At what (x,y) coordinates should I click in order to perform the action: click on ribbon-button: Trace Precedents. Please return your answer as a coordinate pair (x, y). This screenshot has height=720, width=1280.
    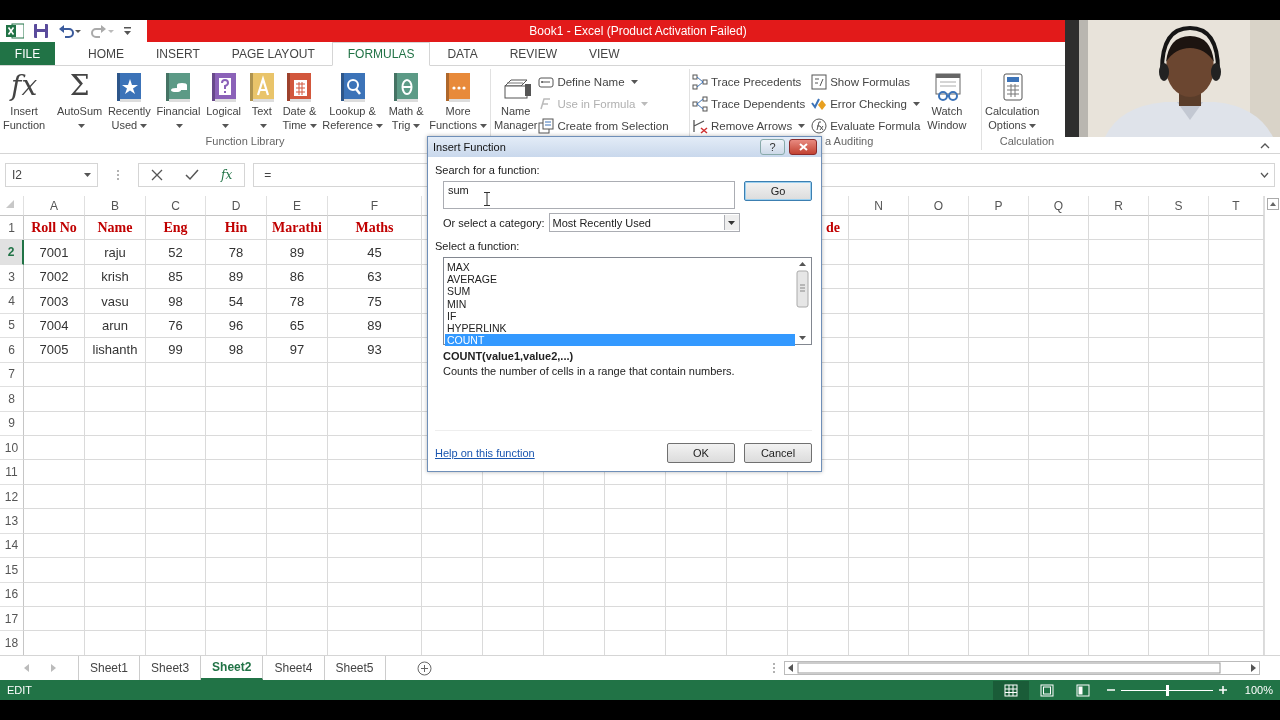
    Looking at the image, I should click on (749, 82).